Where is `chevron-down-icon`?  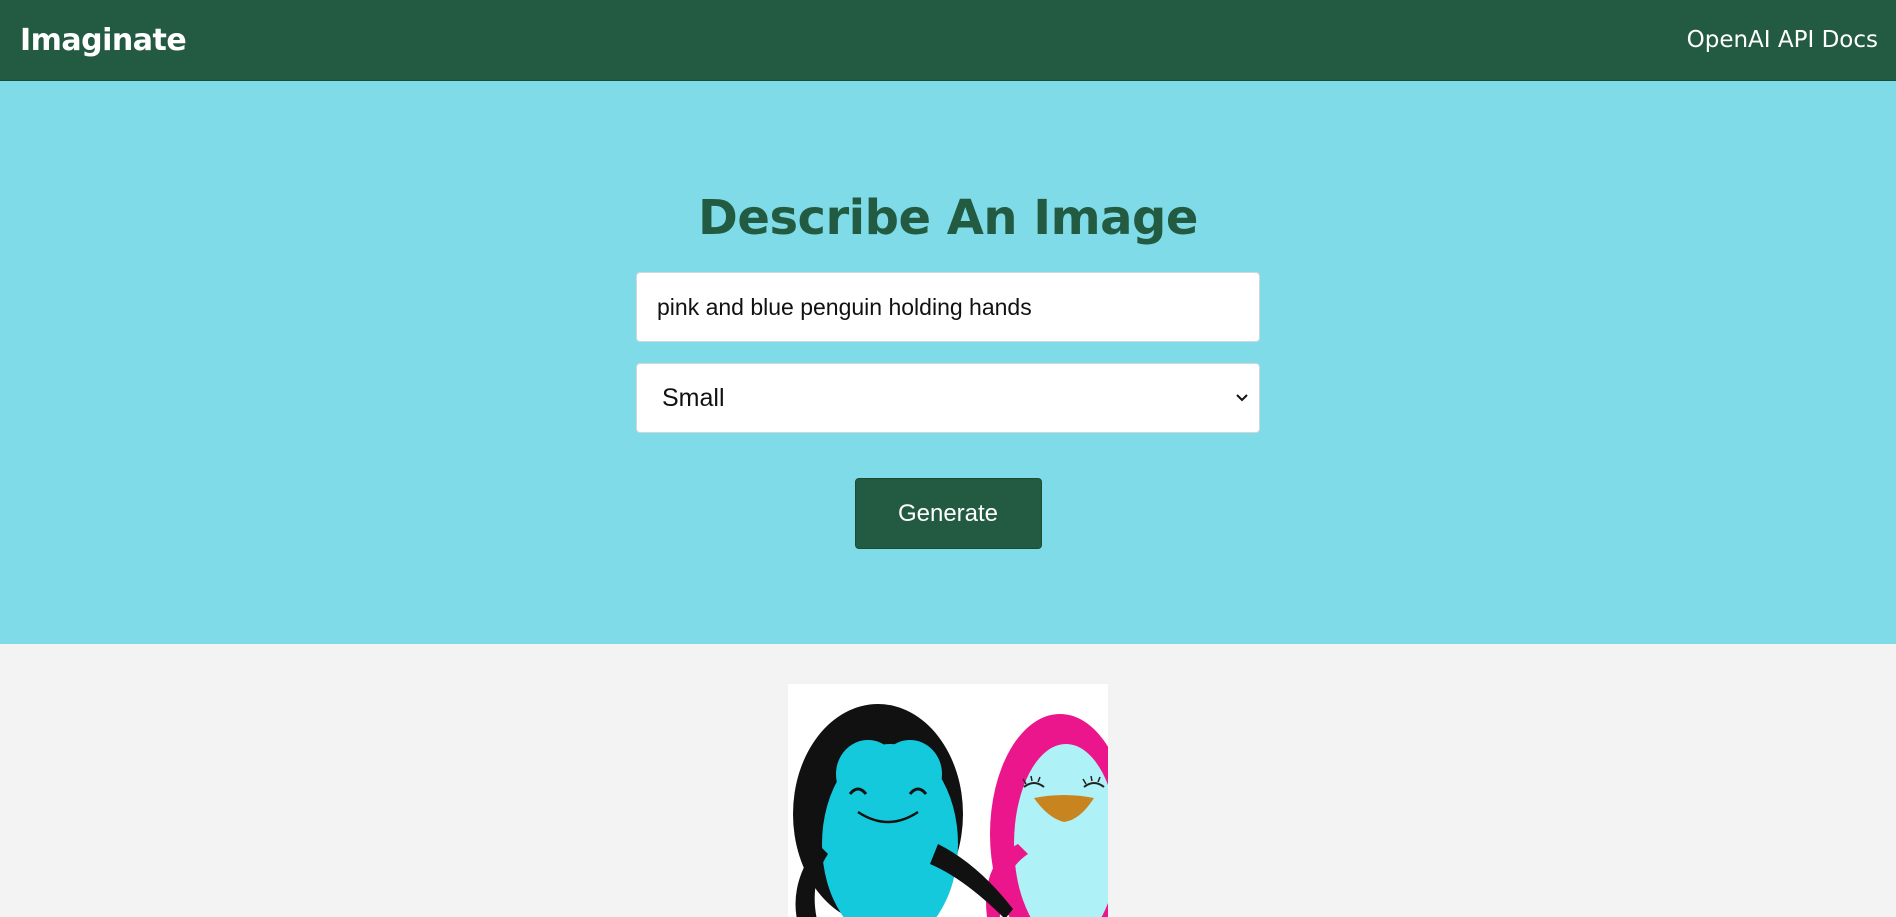
chevron-down-icon is located at coordinates (1242, 398).